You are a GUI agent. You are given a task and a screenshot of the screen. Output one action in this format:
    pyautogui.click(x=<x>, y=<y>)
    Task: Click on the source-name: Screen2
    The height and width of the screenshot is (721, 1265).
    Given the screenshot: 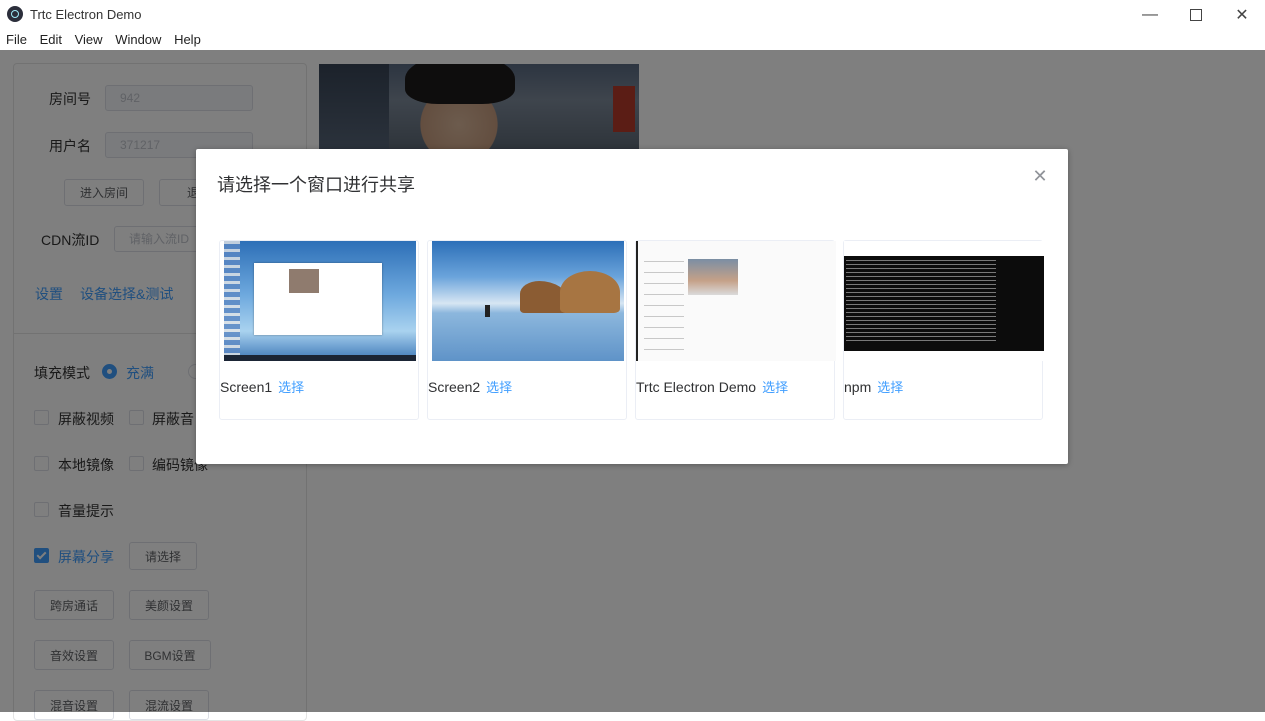 What is the action you would take?
    pyautogui.click(x=454, y=387)
    